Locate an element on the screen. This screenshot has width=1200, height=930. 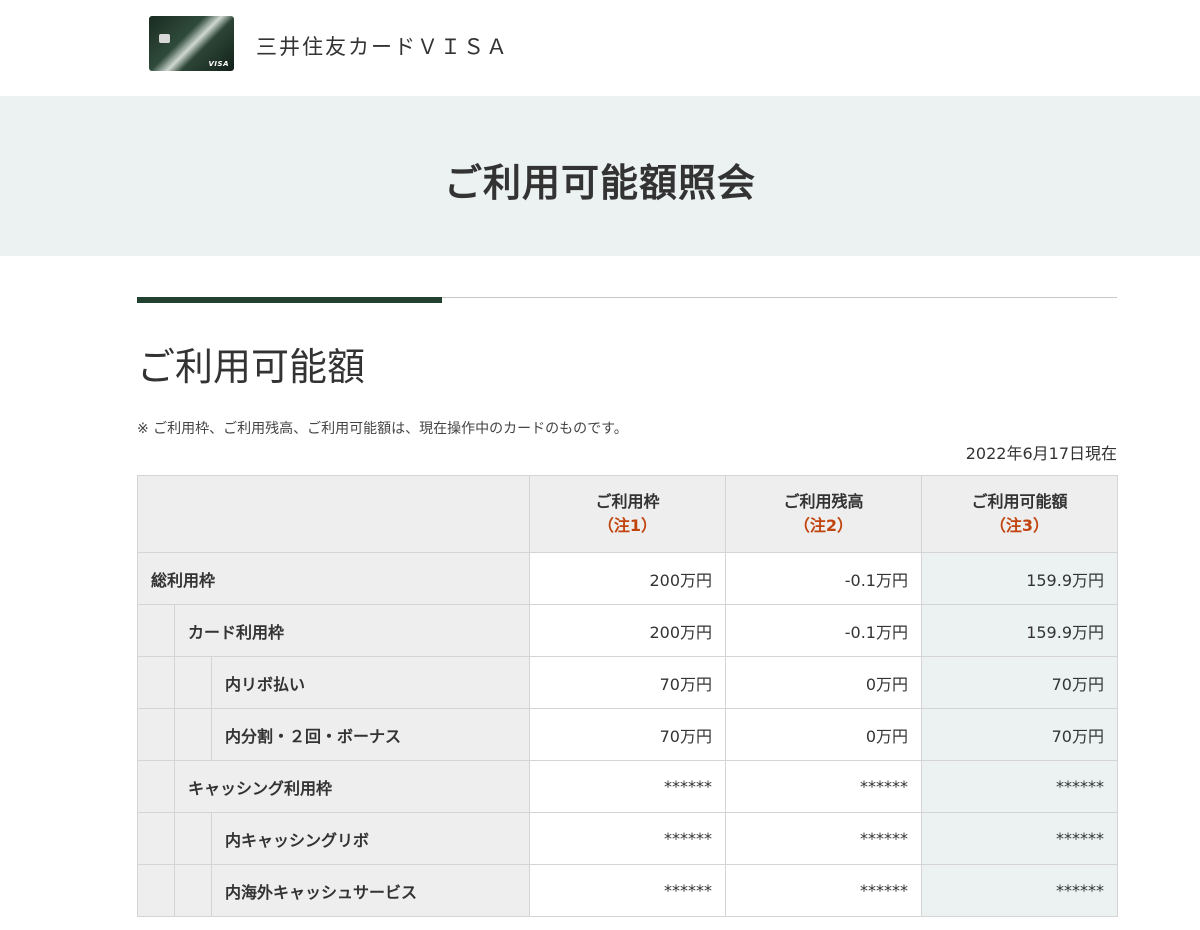
note-link-1: （注1） is located at coordinates (627, 526).